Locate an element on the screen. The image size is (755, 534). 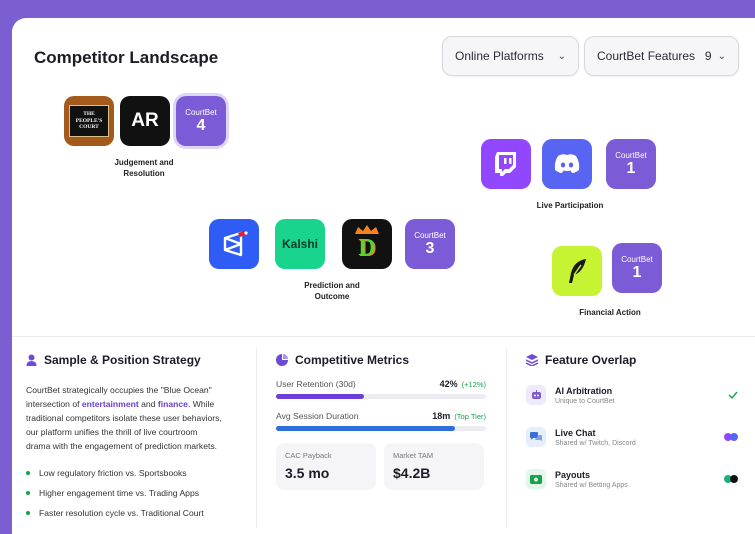
polymarket-logo is located at coordinates (234, 244).